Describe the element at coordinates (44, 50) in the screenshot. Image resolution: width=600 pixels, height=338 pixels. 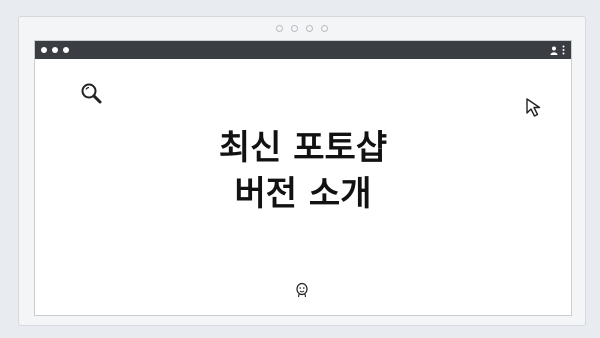
I see `close-window-button` at that location.